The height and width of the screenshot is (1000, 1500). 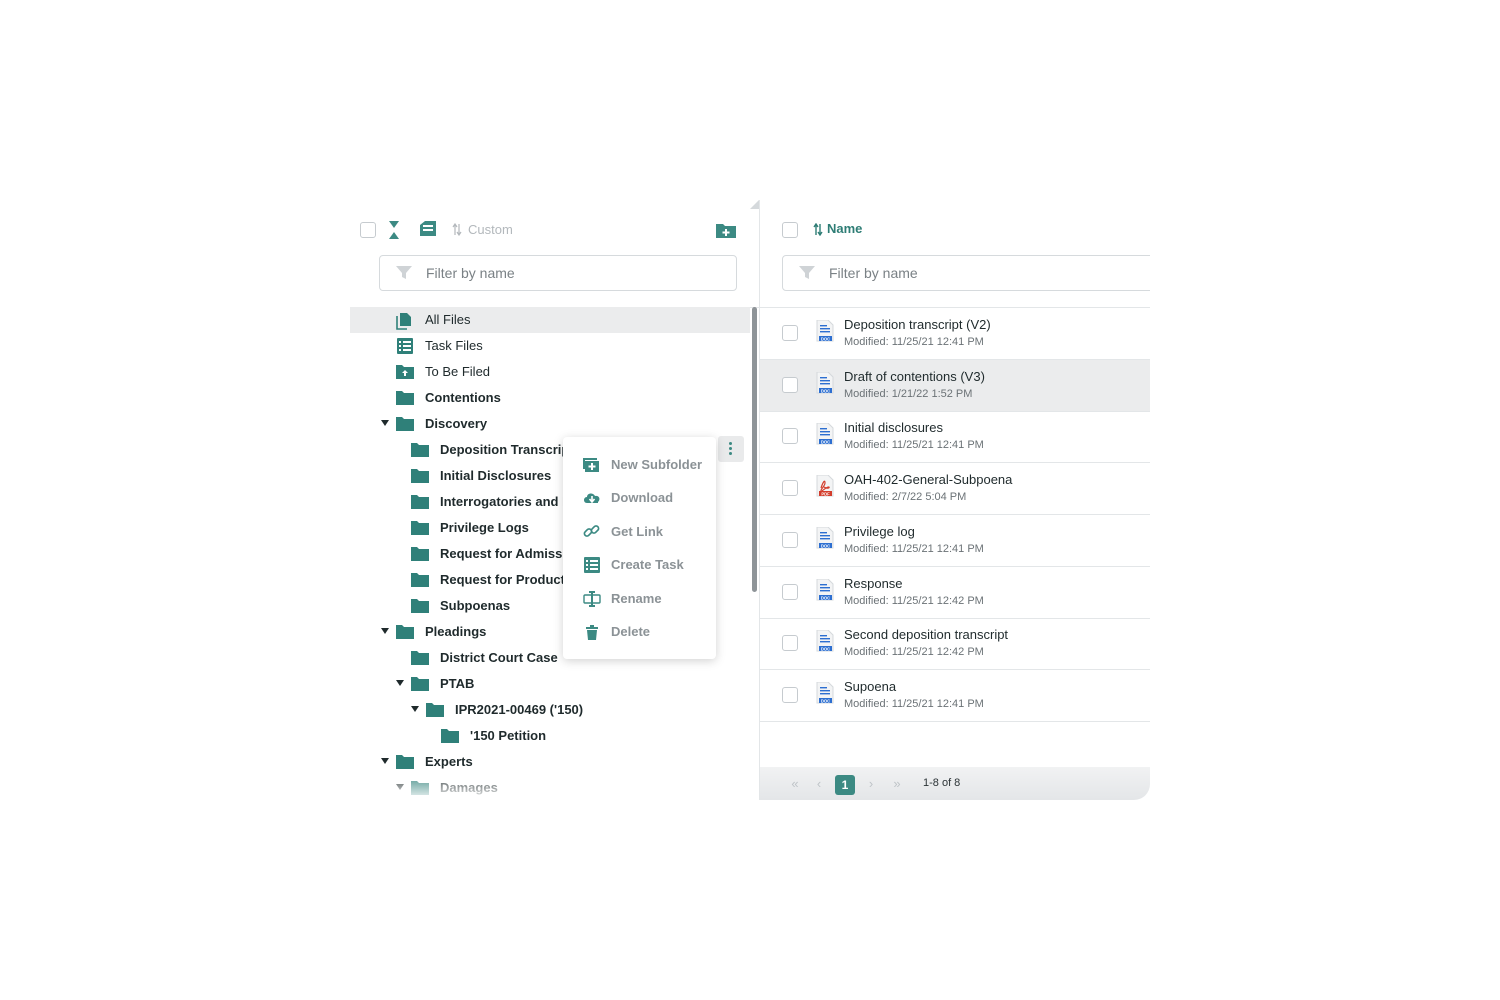 What do you see at coordinates (448, 319) in the screenshot?
I see `tree-item-label: All Files` at bounding box center [448, 319].